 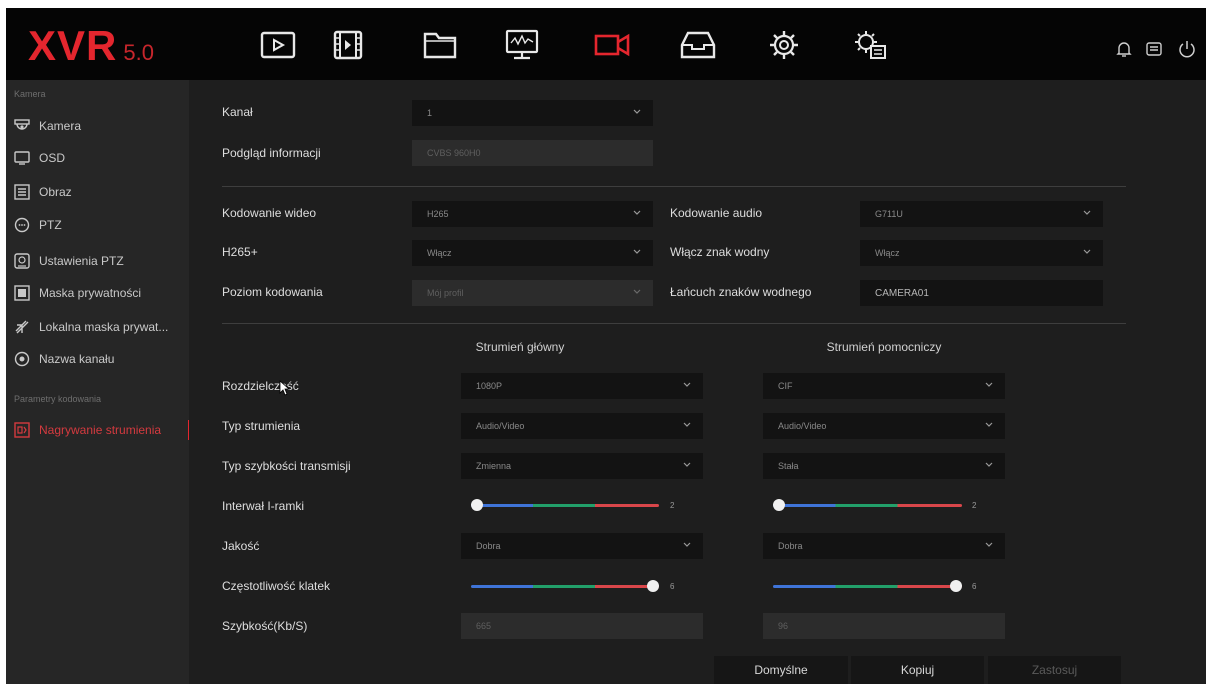 What do you see at coordinates (1124, 49) in the screenshot?
I see `bell-icon` at bounding box center [1124, 49].